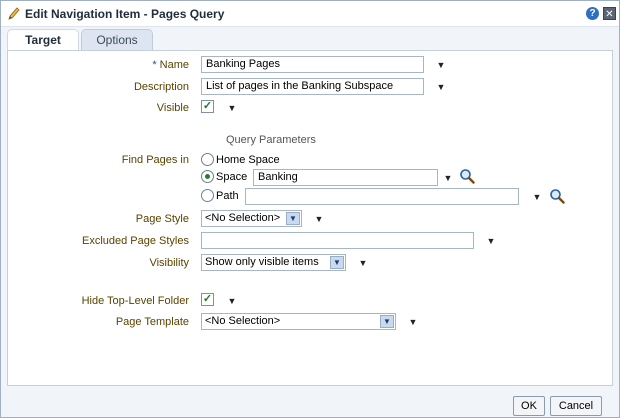 The image size is (620, 418). What do you see at coordinates (174, 65) in the screenshot?
I see `name-label-text: Name` at bounding box center [174, 65].